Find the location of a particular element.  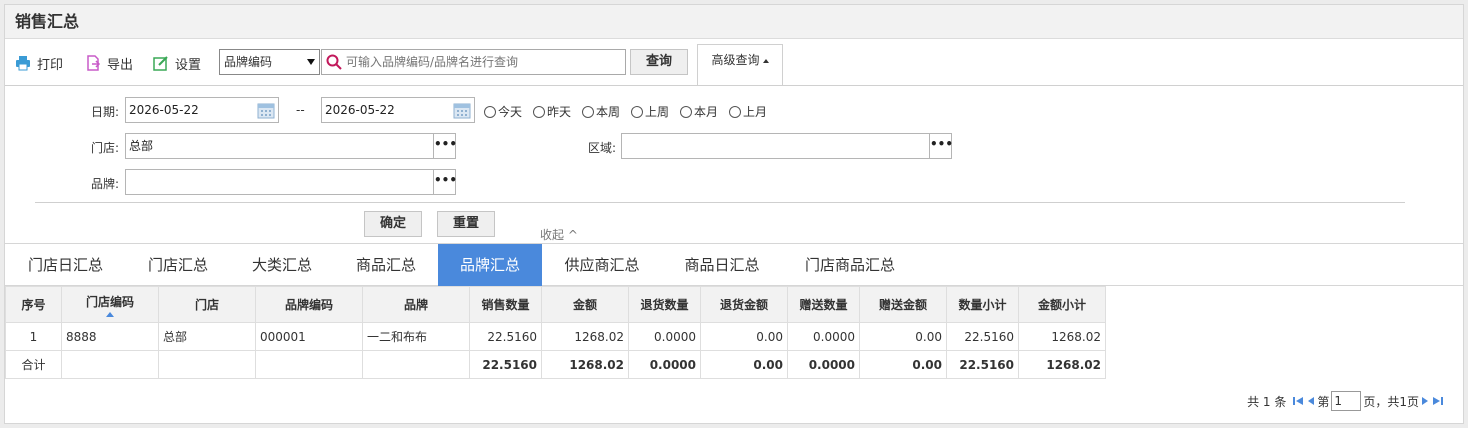

page-title: 销售汇总 is located at coordinates (734, 22).